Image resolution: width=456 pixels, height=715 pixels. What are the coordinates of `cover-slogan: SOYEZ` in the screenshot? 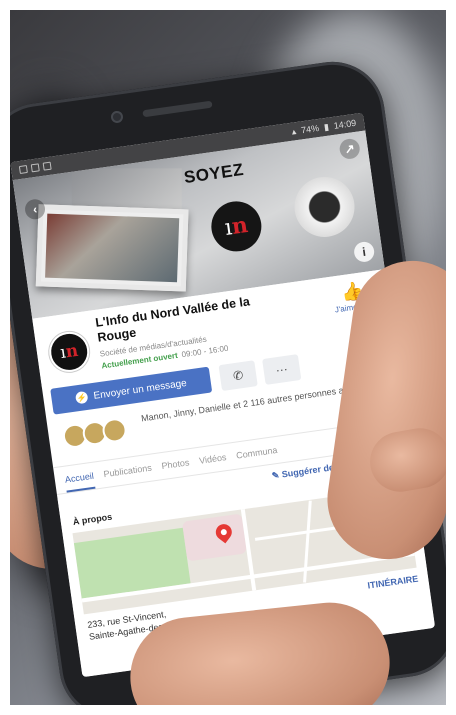 It's located at (213, 173).